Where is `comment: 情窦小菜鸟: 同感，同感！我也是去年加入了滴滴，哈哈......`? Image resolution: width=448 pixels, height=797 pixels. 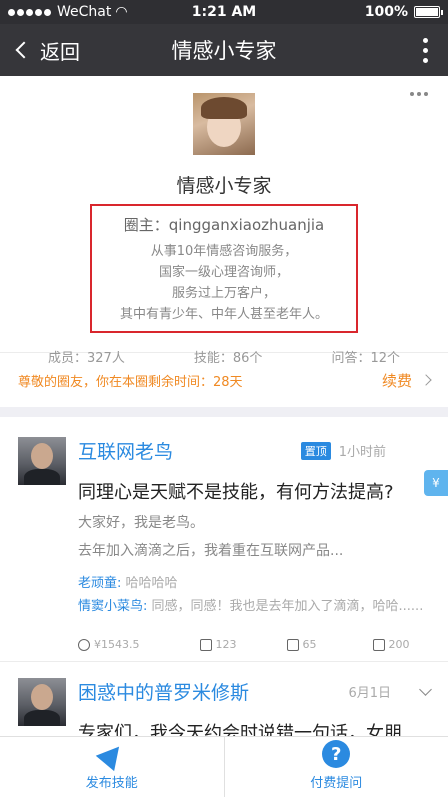 comment: 情窦小菜鸟: 同感，同感！我也是去年加入了滴滴，哈哈...... is located at coordinates (254, 606).